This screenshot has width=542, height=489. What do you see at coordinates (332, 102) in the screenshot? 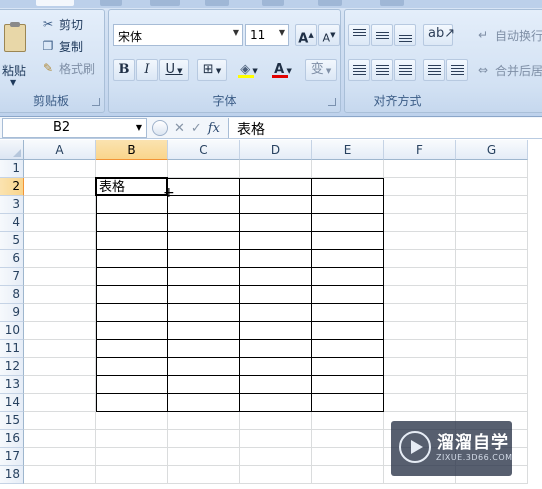
I see `font-dialog-launcher-icon` at bounding box center [332, 102].